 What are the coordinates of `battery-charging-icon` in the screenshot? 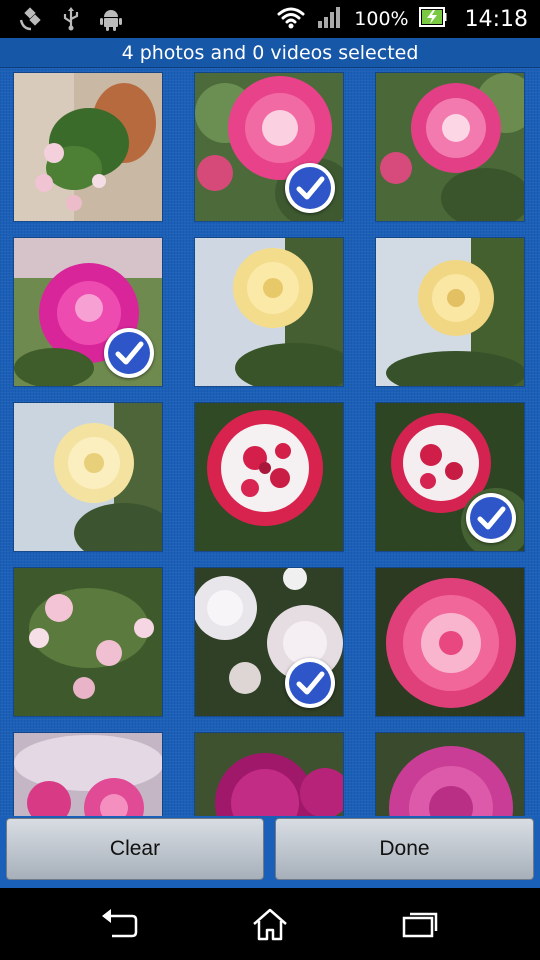 It's located at (432, 19).